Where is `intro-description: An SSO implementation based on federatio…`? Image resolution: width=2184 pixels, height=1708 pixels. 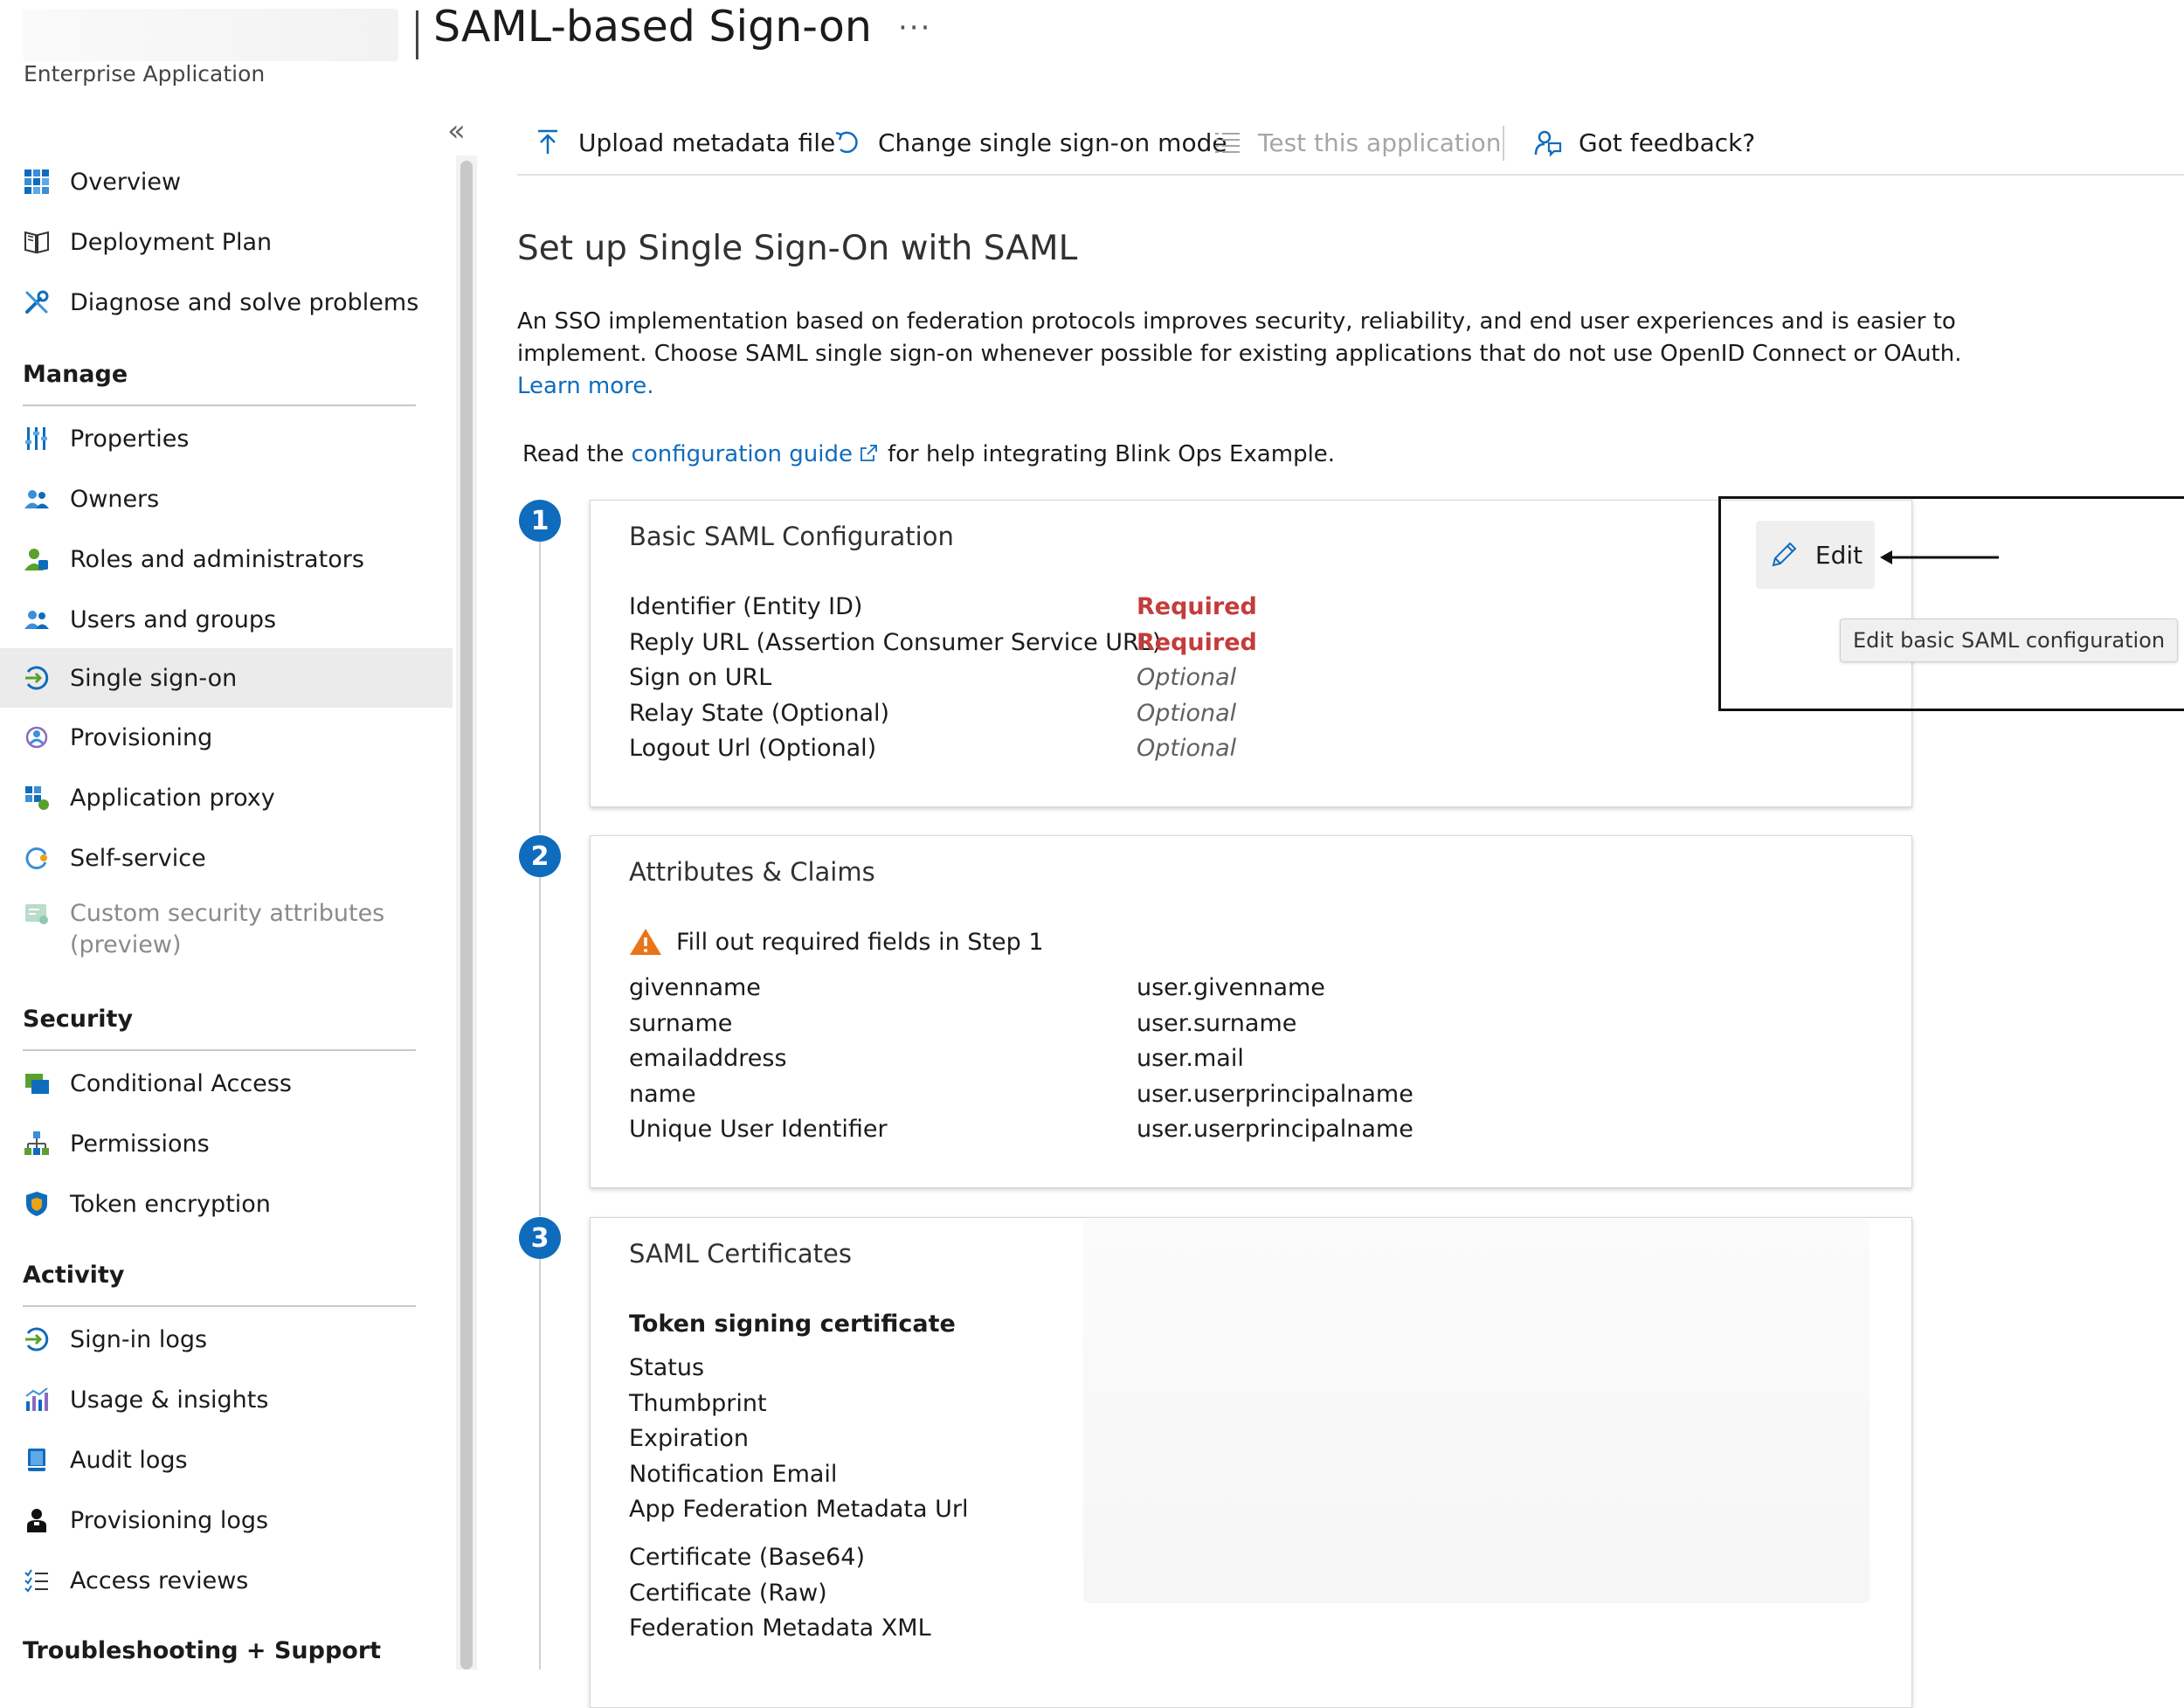
intro-description: An SSO implementation based on federatio… is located at coordinates (1239, 354).